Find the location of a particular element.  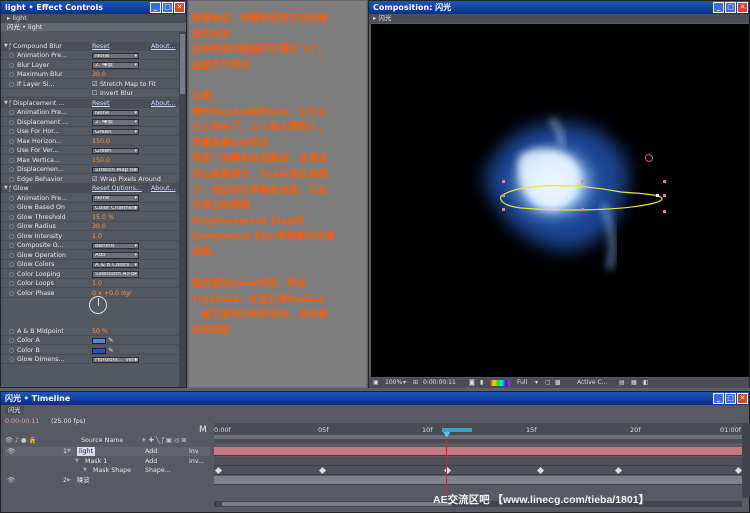

property-value: 150.0 is located at coordinates (101, 141).